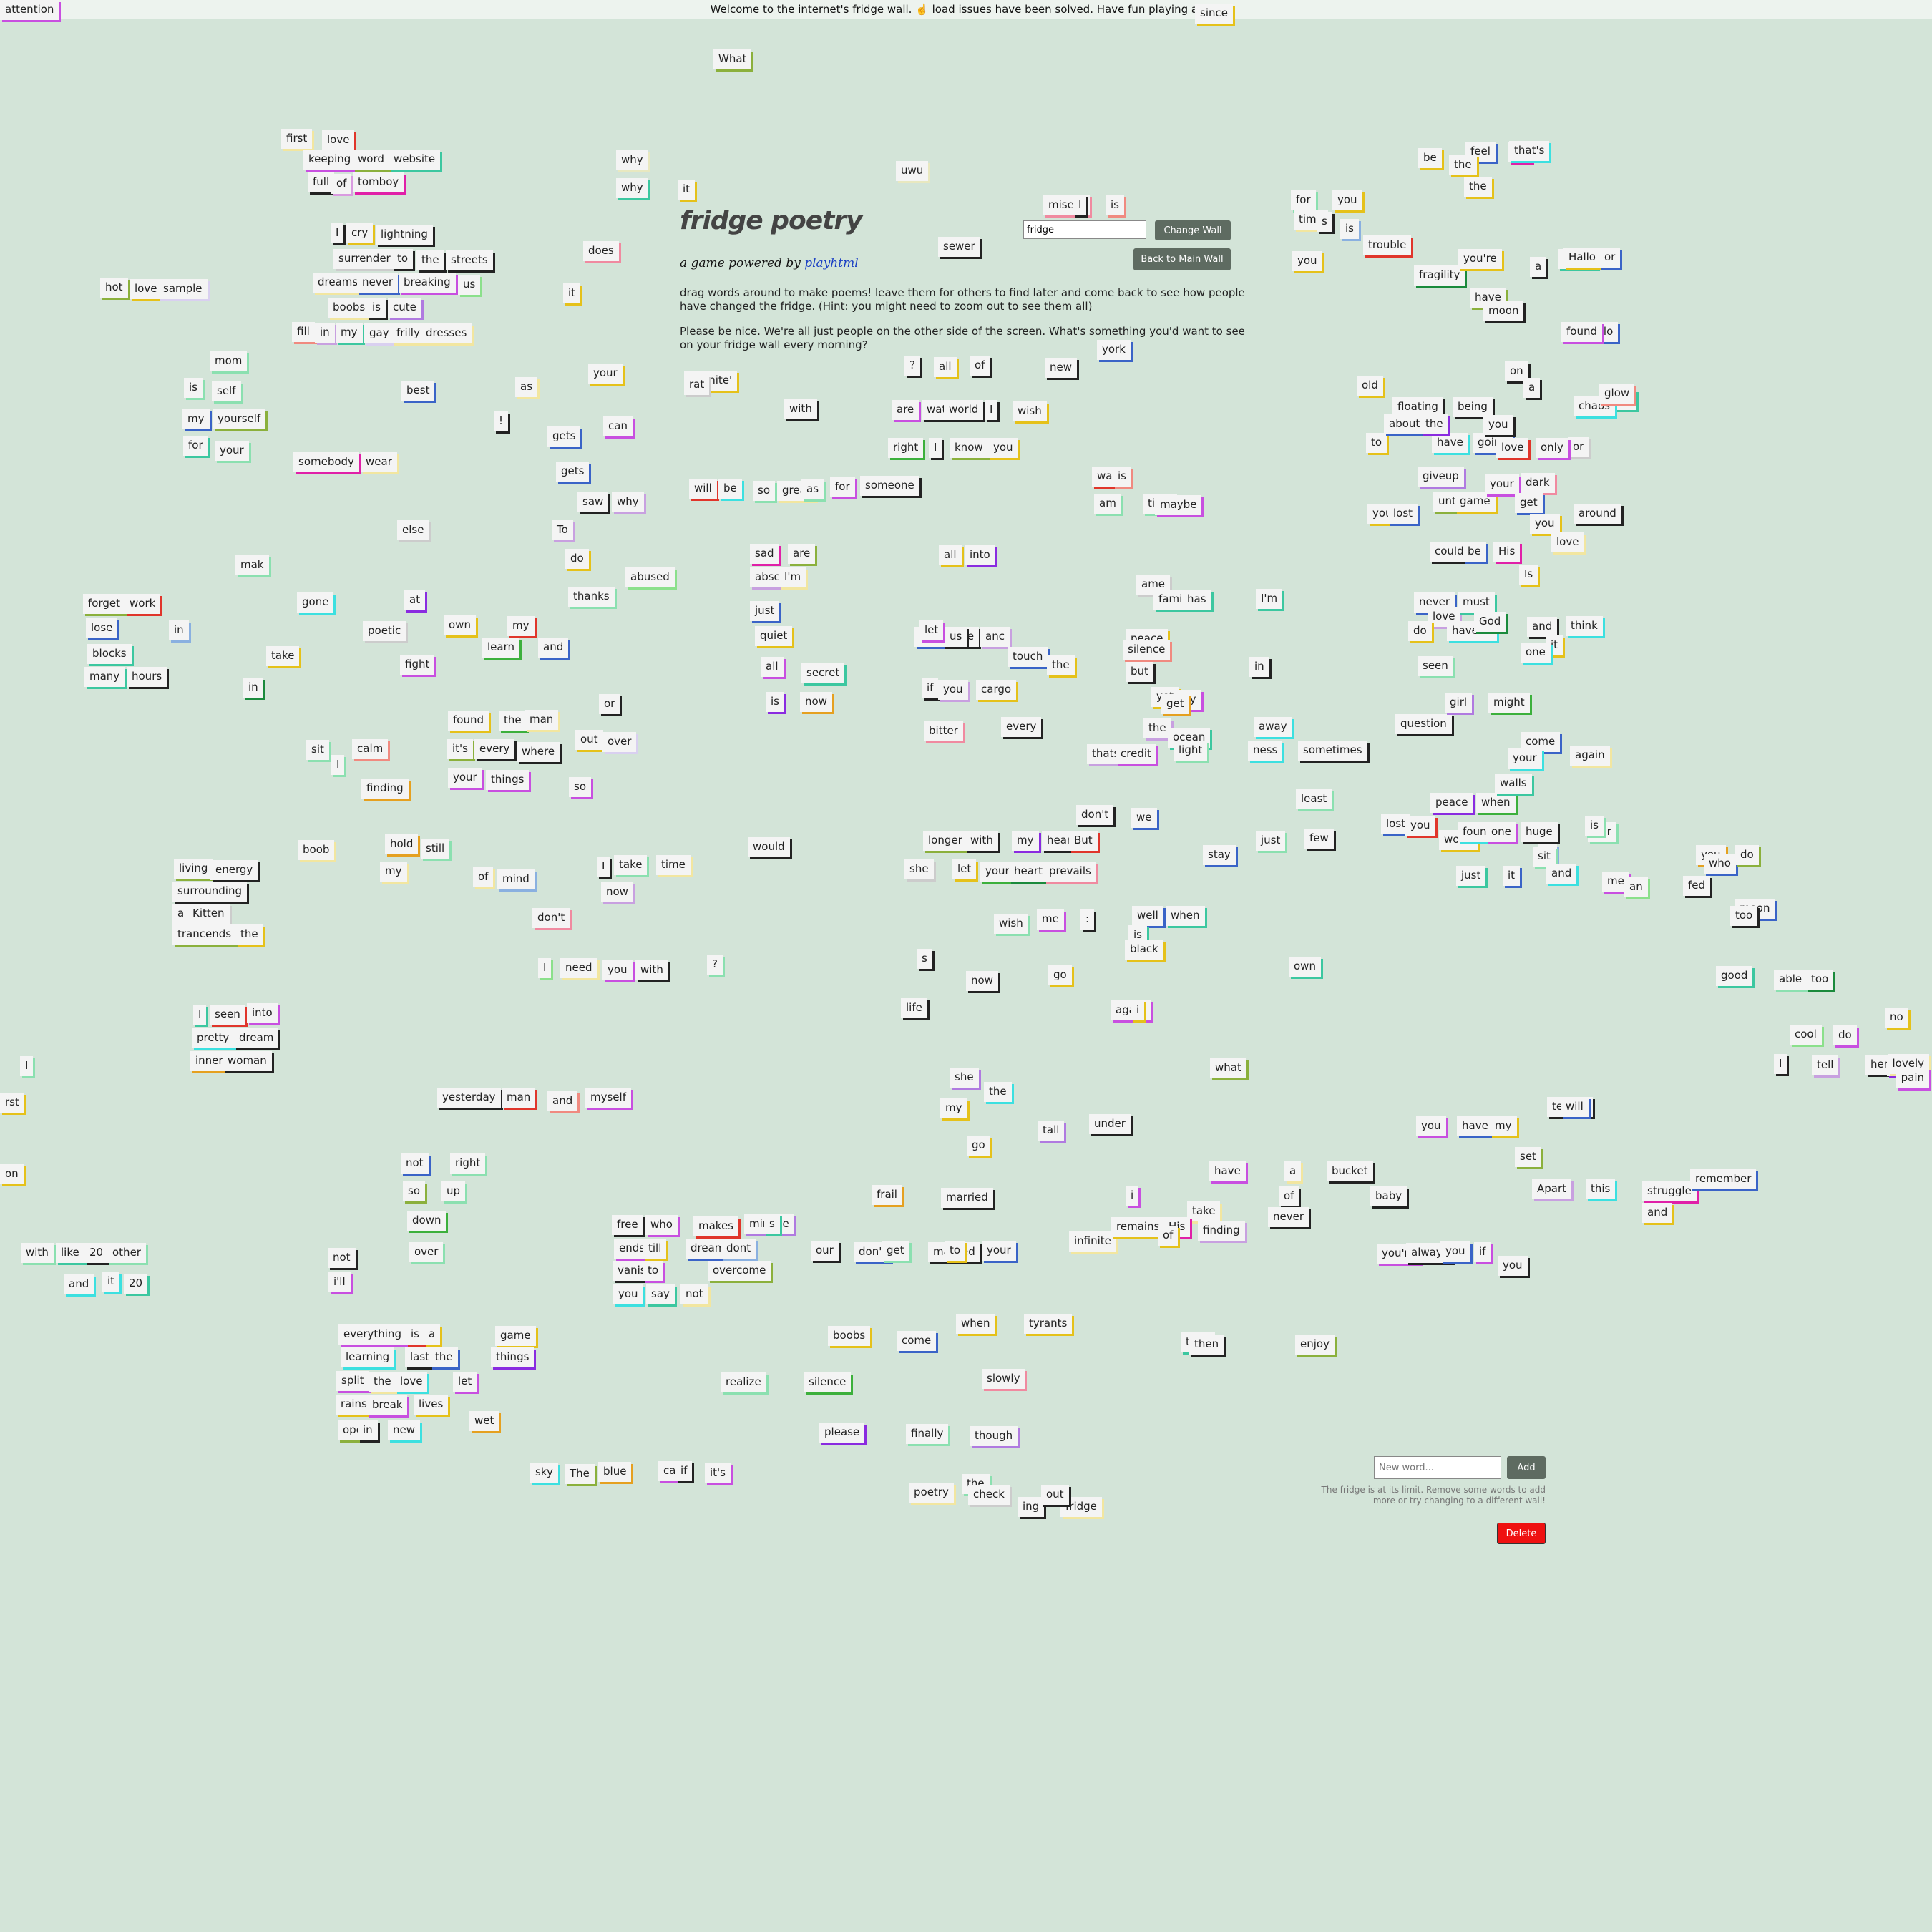 The width and height of the screenshot is (1932, 1932). I want to click on word-magnet: every, so click(1021, 727).